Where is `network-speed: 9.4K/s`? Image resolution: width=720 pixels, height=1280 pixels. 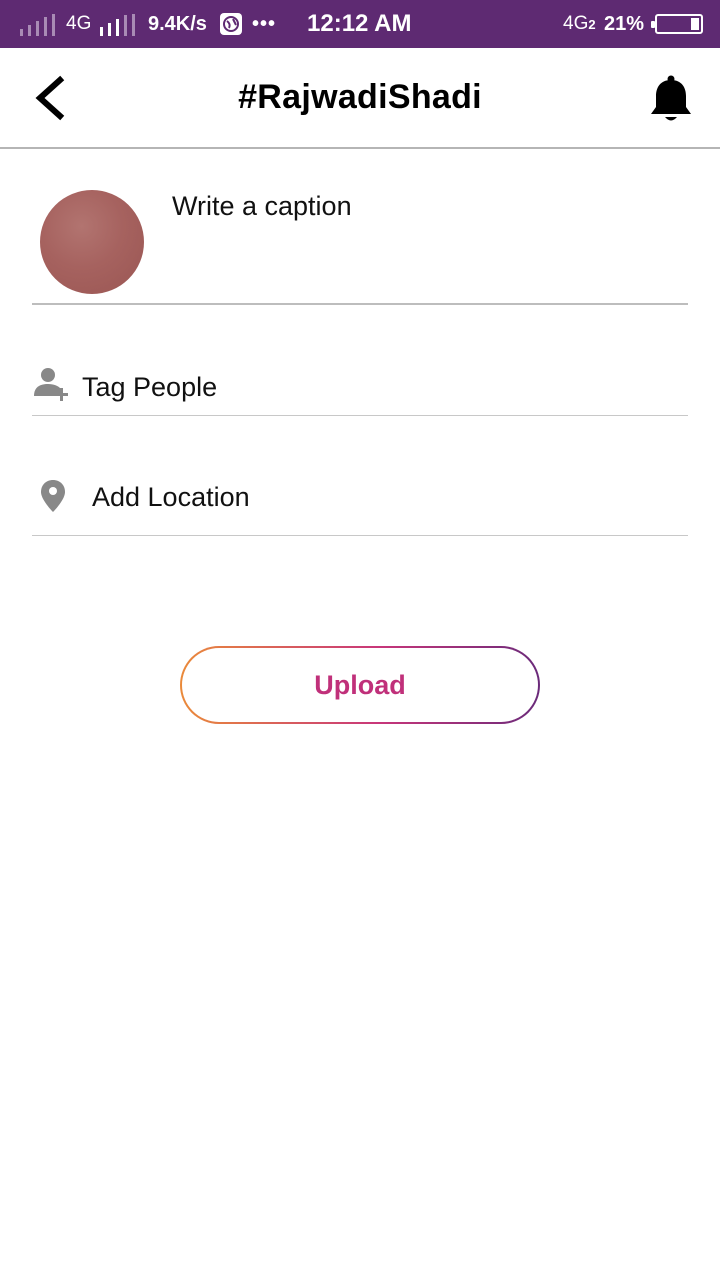
network-speed: 9.4K/s is located at coordinates (177, 23).